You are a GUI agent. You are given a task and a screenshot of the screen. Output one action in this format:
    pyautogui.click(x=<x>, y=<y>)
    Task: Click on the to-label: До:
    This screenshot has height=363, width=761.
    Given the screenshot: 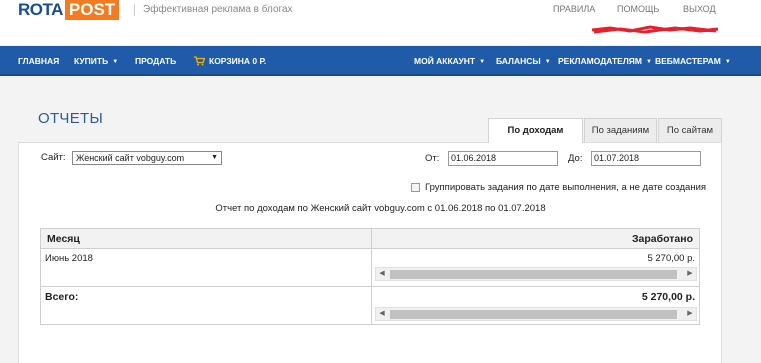 What is the action you would take?
    pyautogui.click(x=575, y=158)
    